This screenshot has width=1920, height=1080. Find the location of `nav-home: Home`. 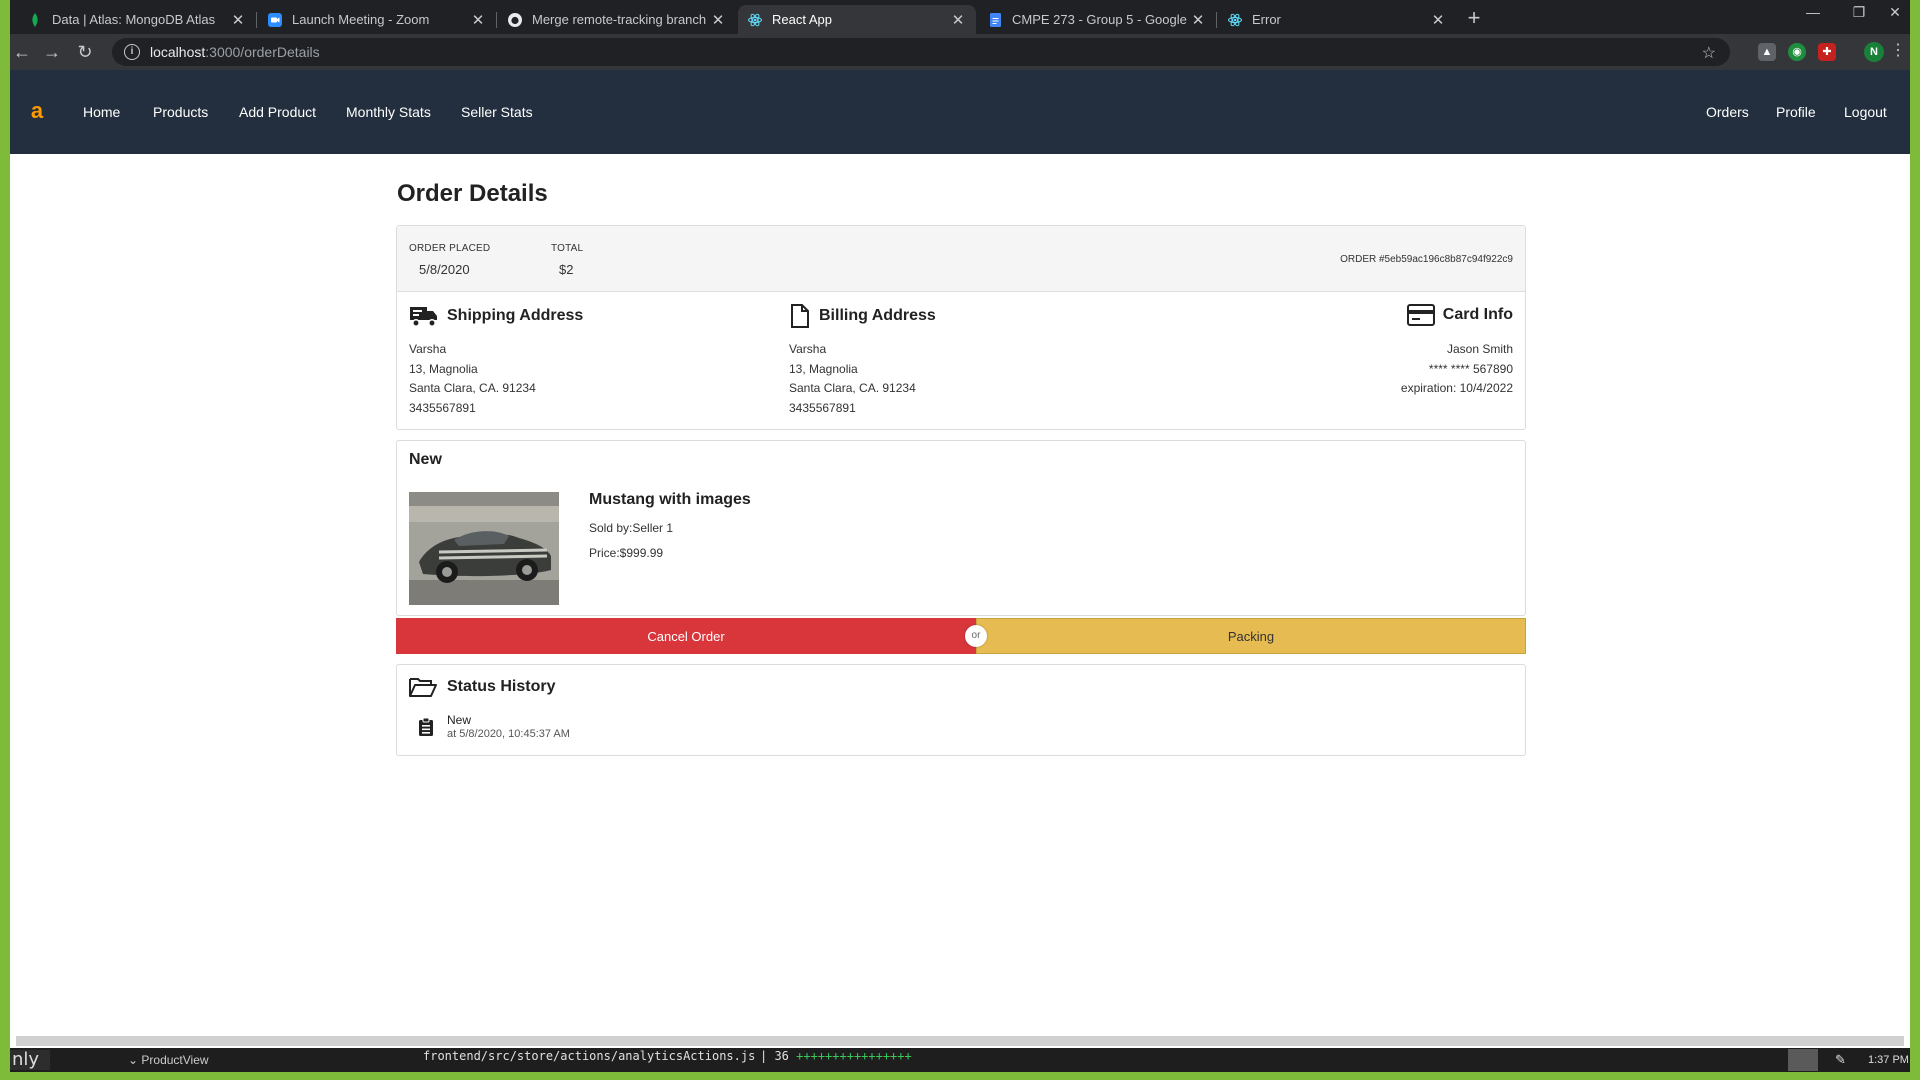

nav-home: Home is located at coordinates (101, 112).